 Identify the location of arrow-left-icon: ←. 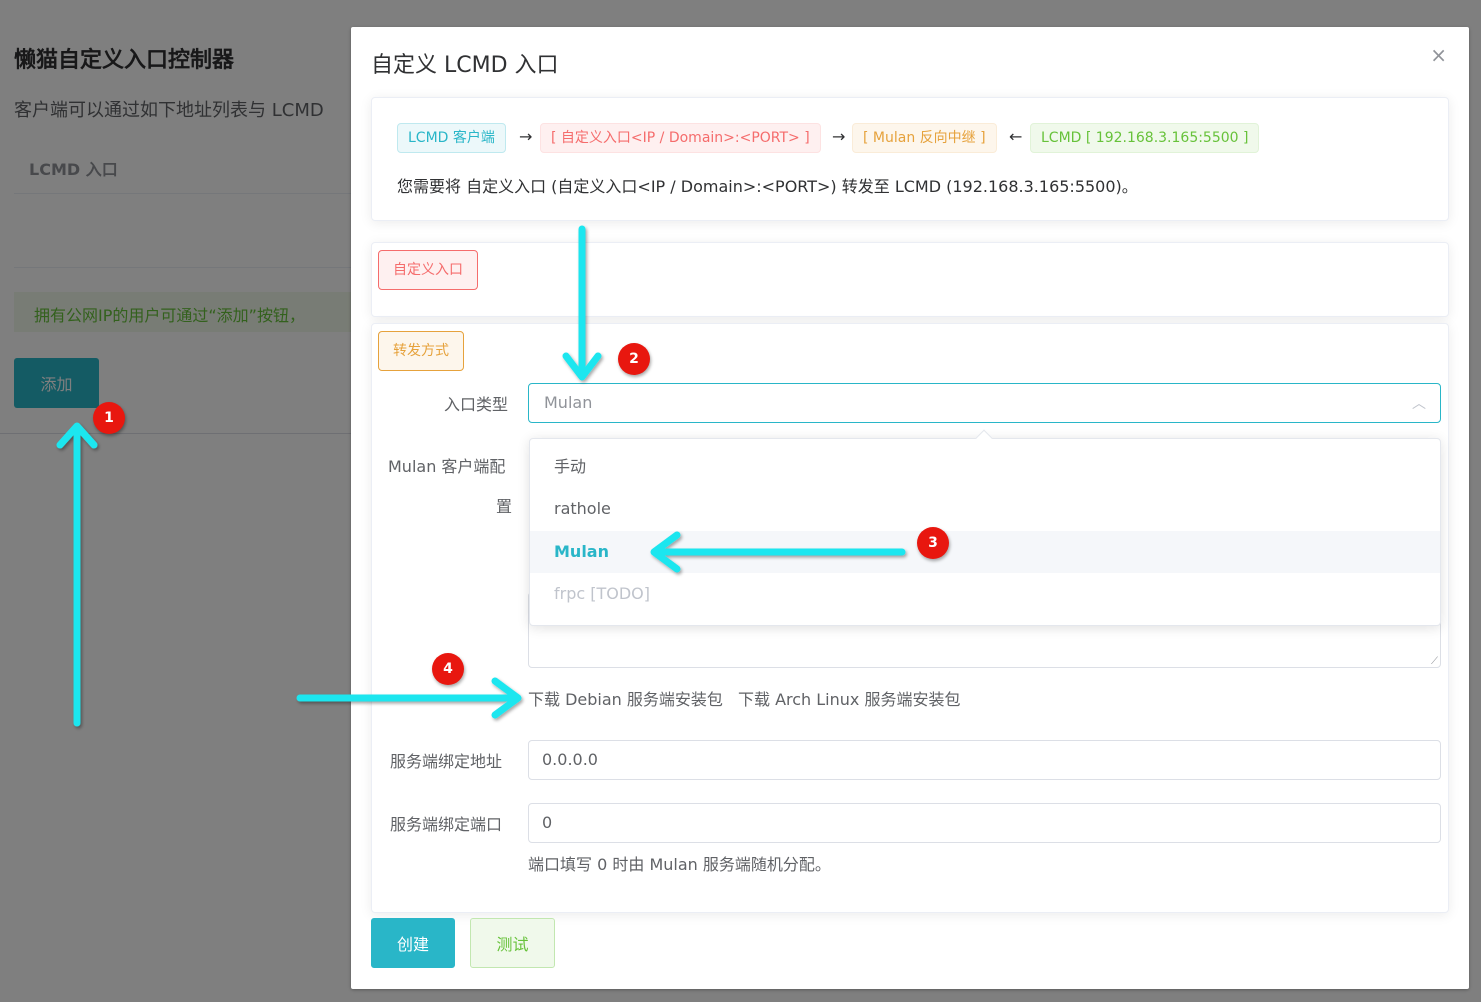
(1016, 136).